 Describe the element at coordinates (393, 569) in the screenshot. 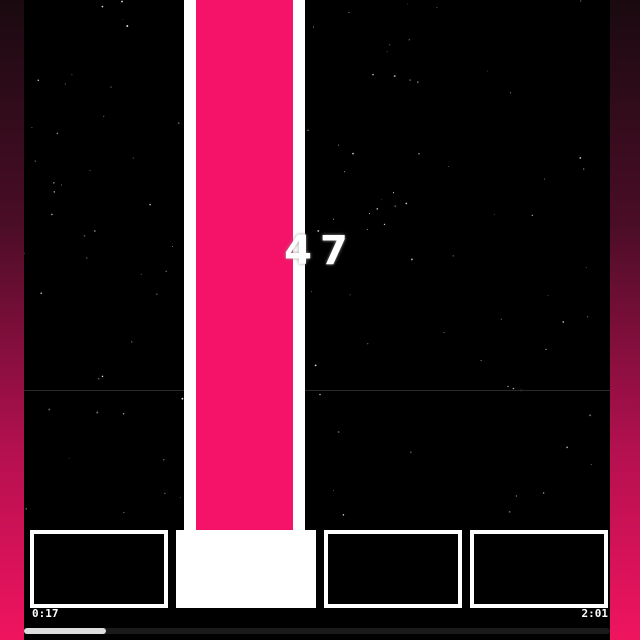

I see `lane-3-tile` at that location.